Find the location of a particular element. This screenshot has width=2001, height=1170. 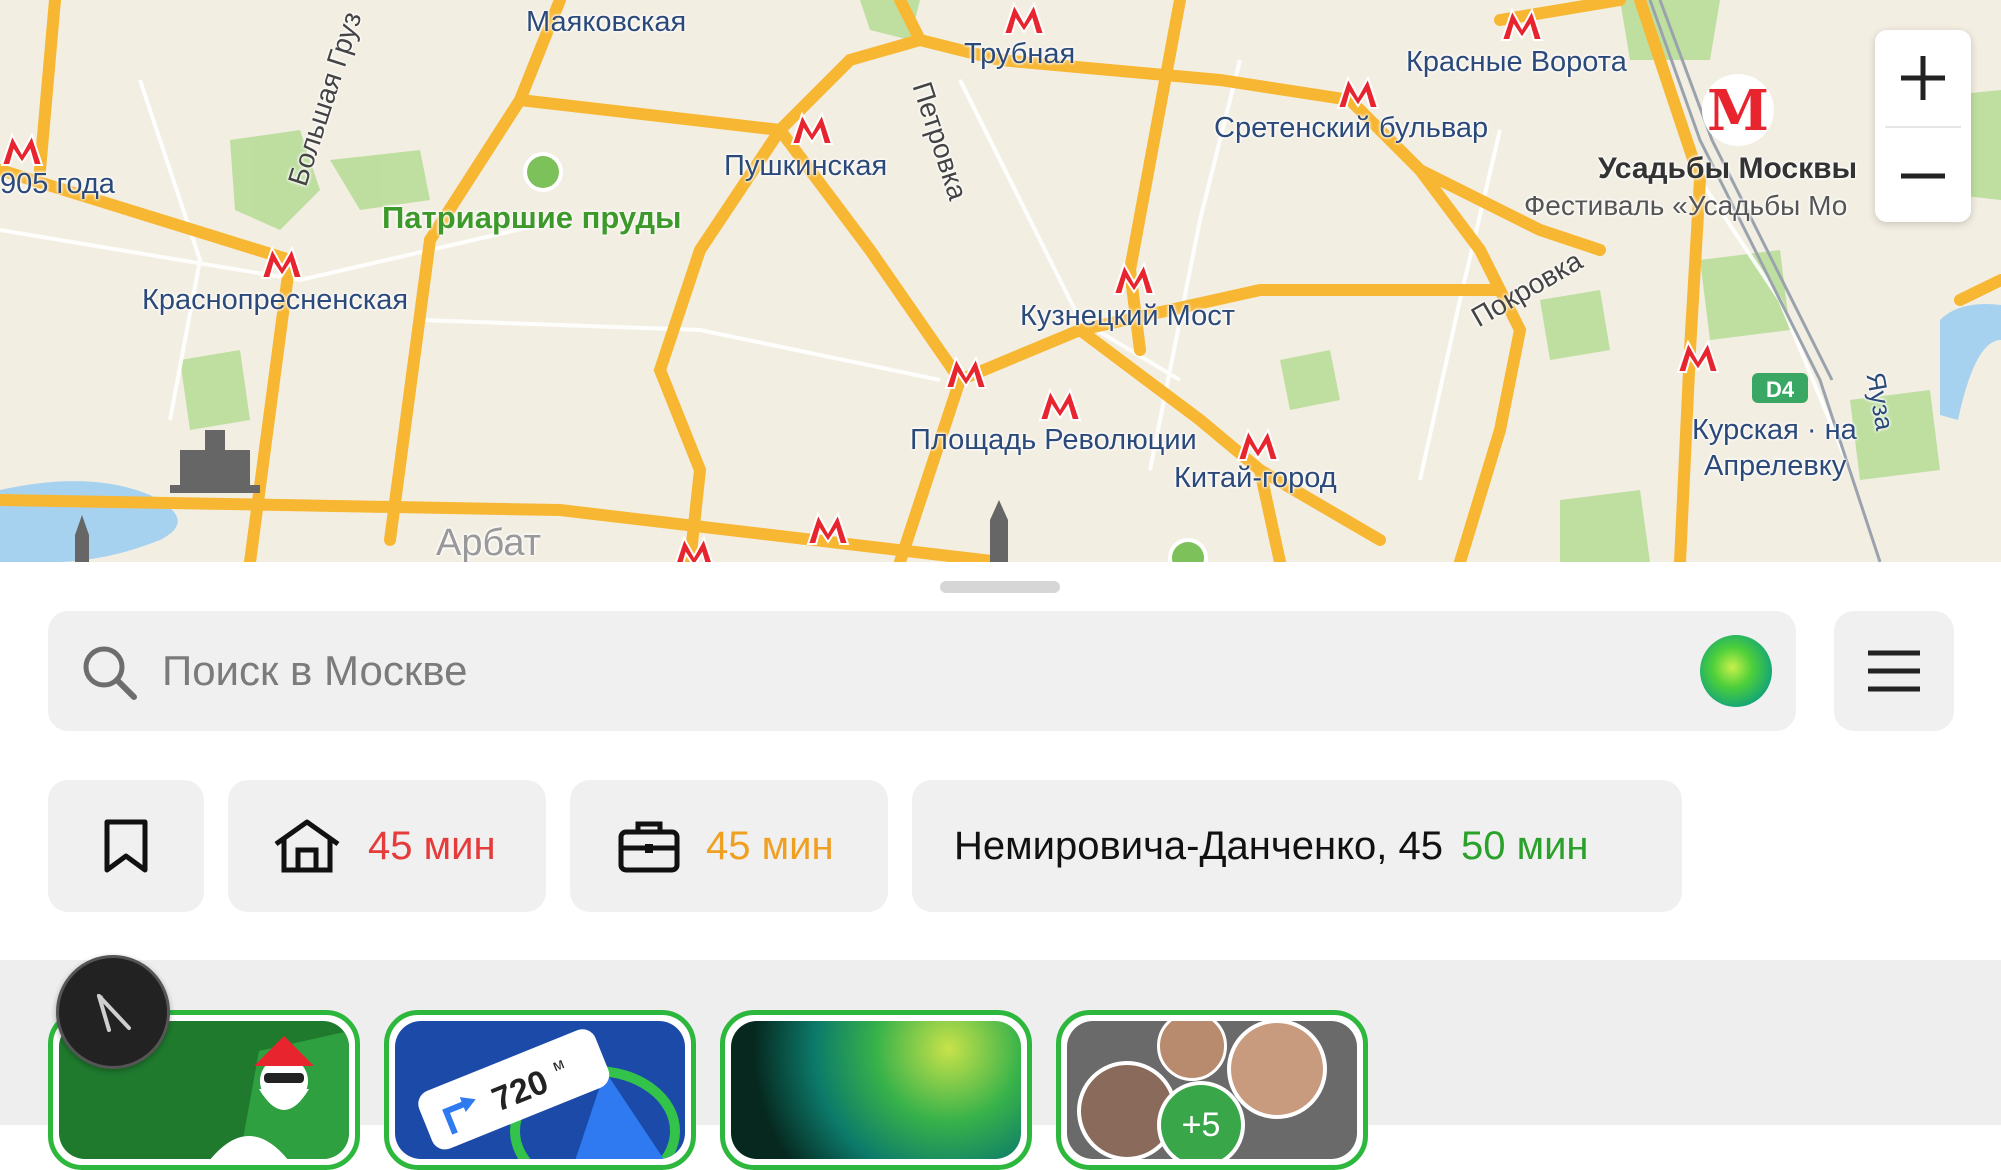

alice-icon is located at coordinates (1736, 671).